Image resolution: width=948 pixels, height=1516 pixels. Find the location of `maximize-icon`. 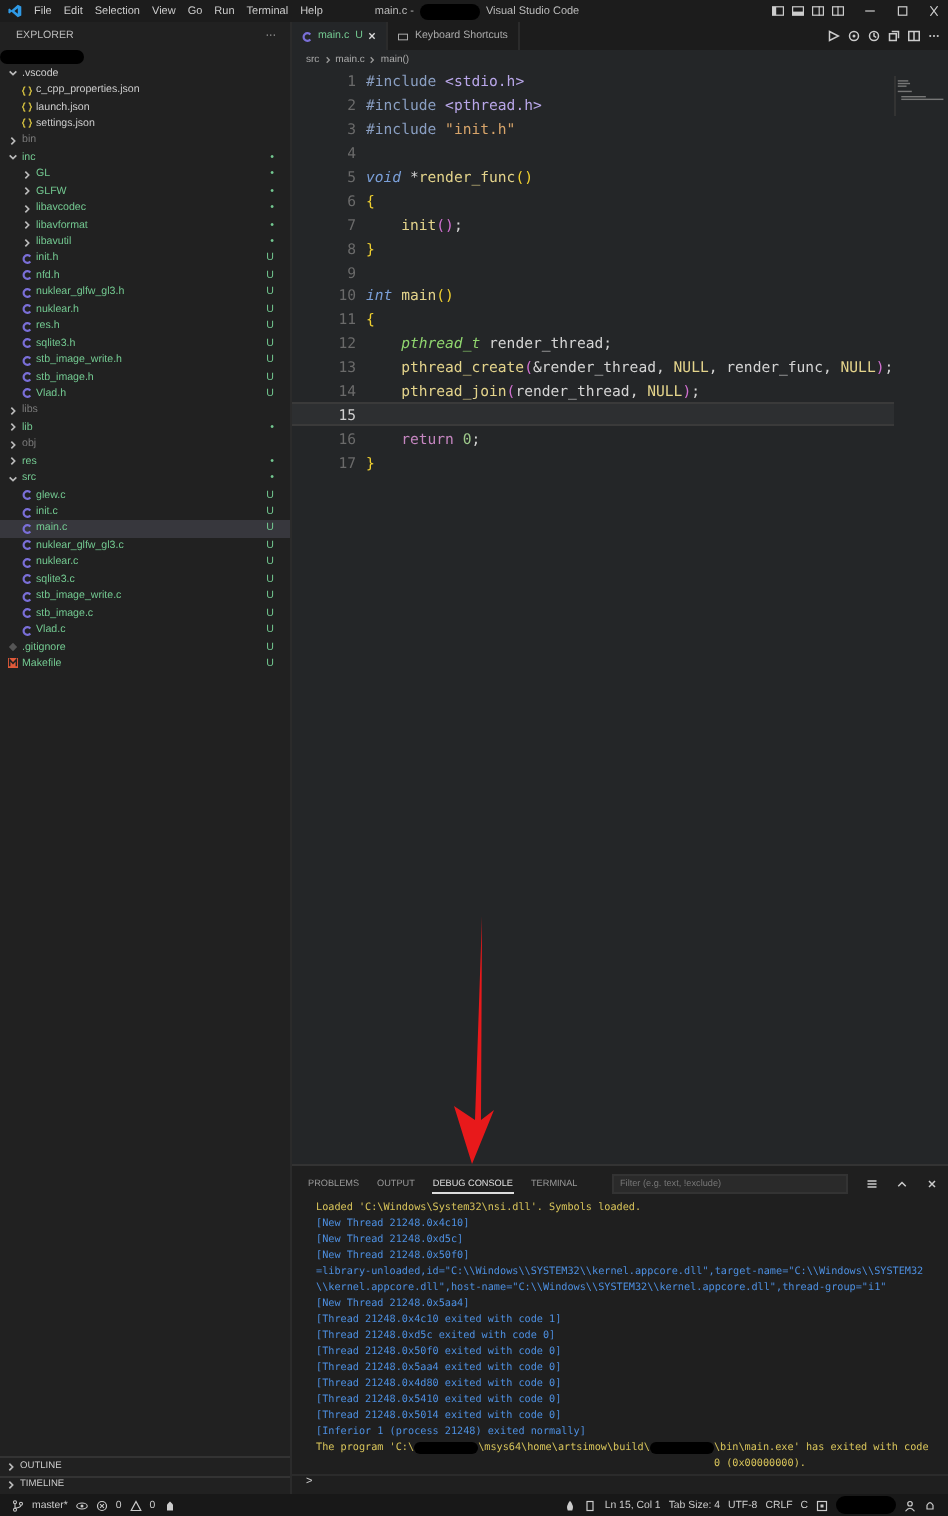

maximize-icon is located at coordinates (902, 11).